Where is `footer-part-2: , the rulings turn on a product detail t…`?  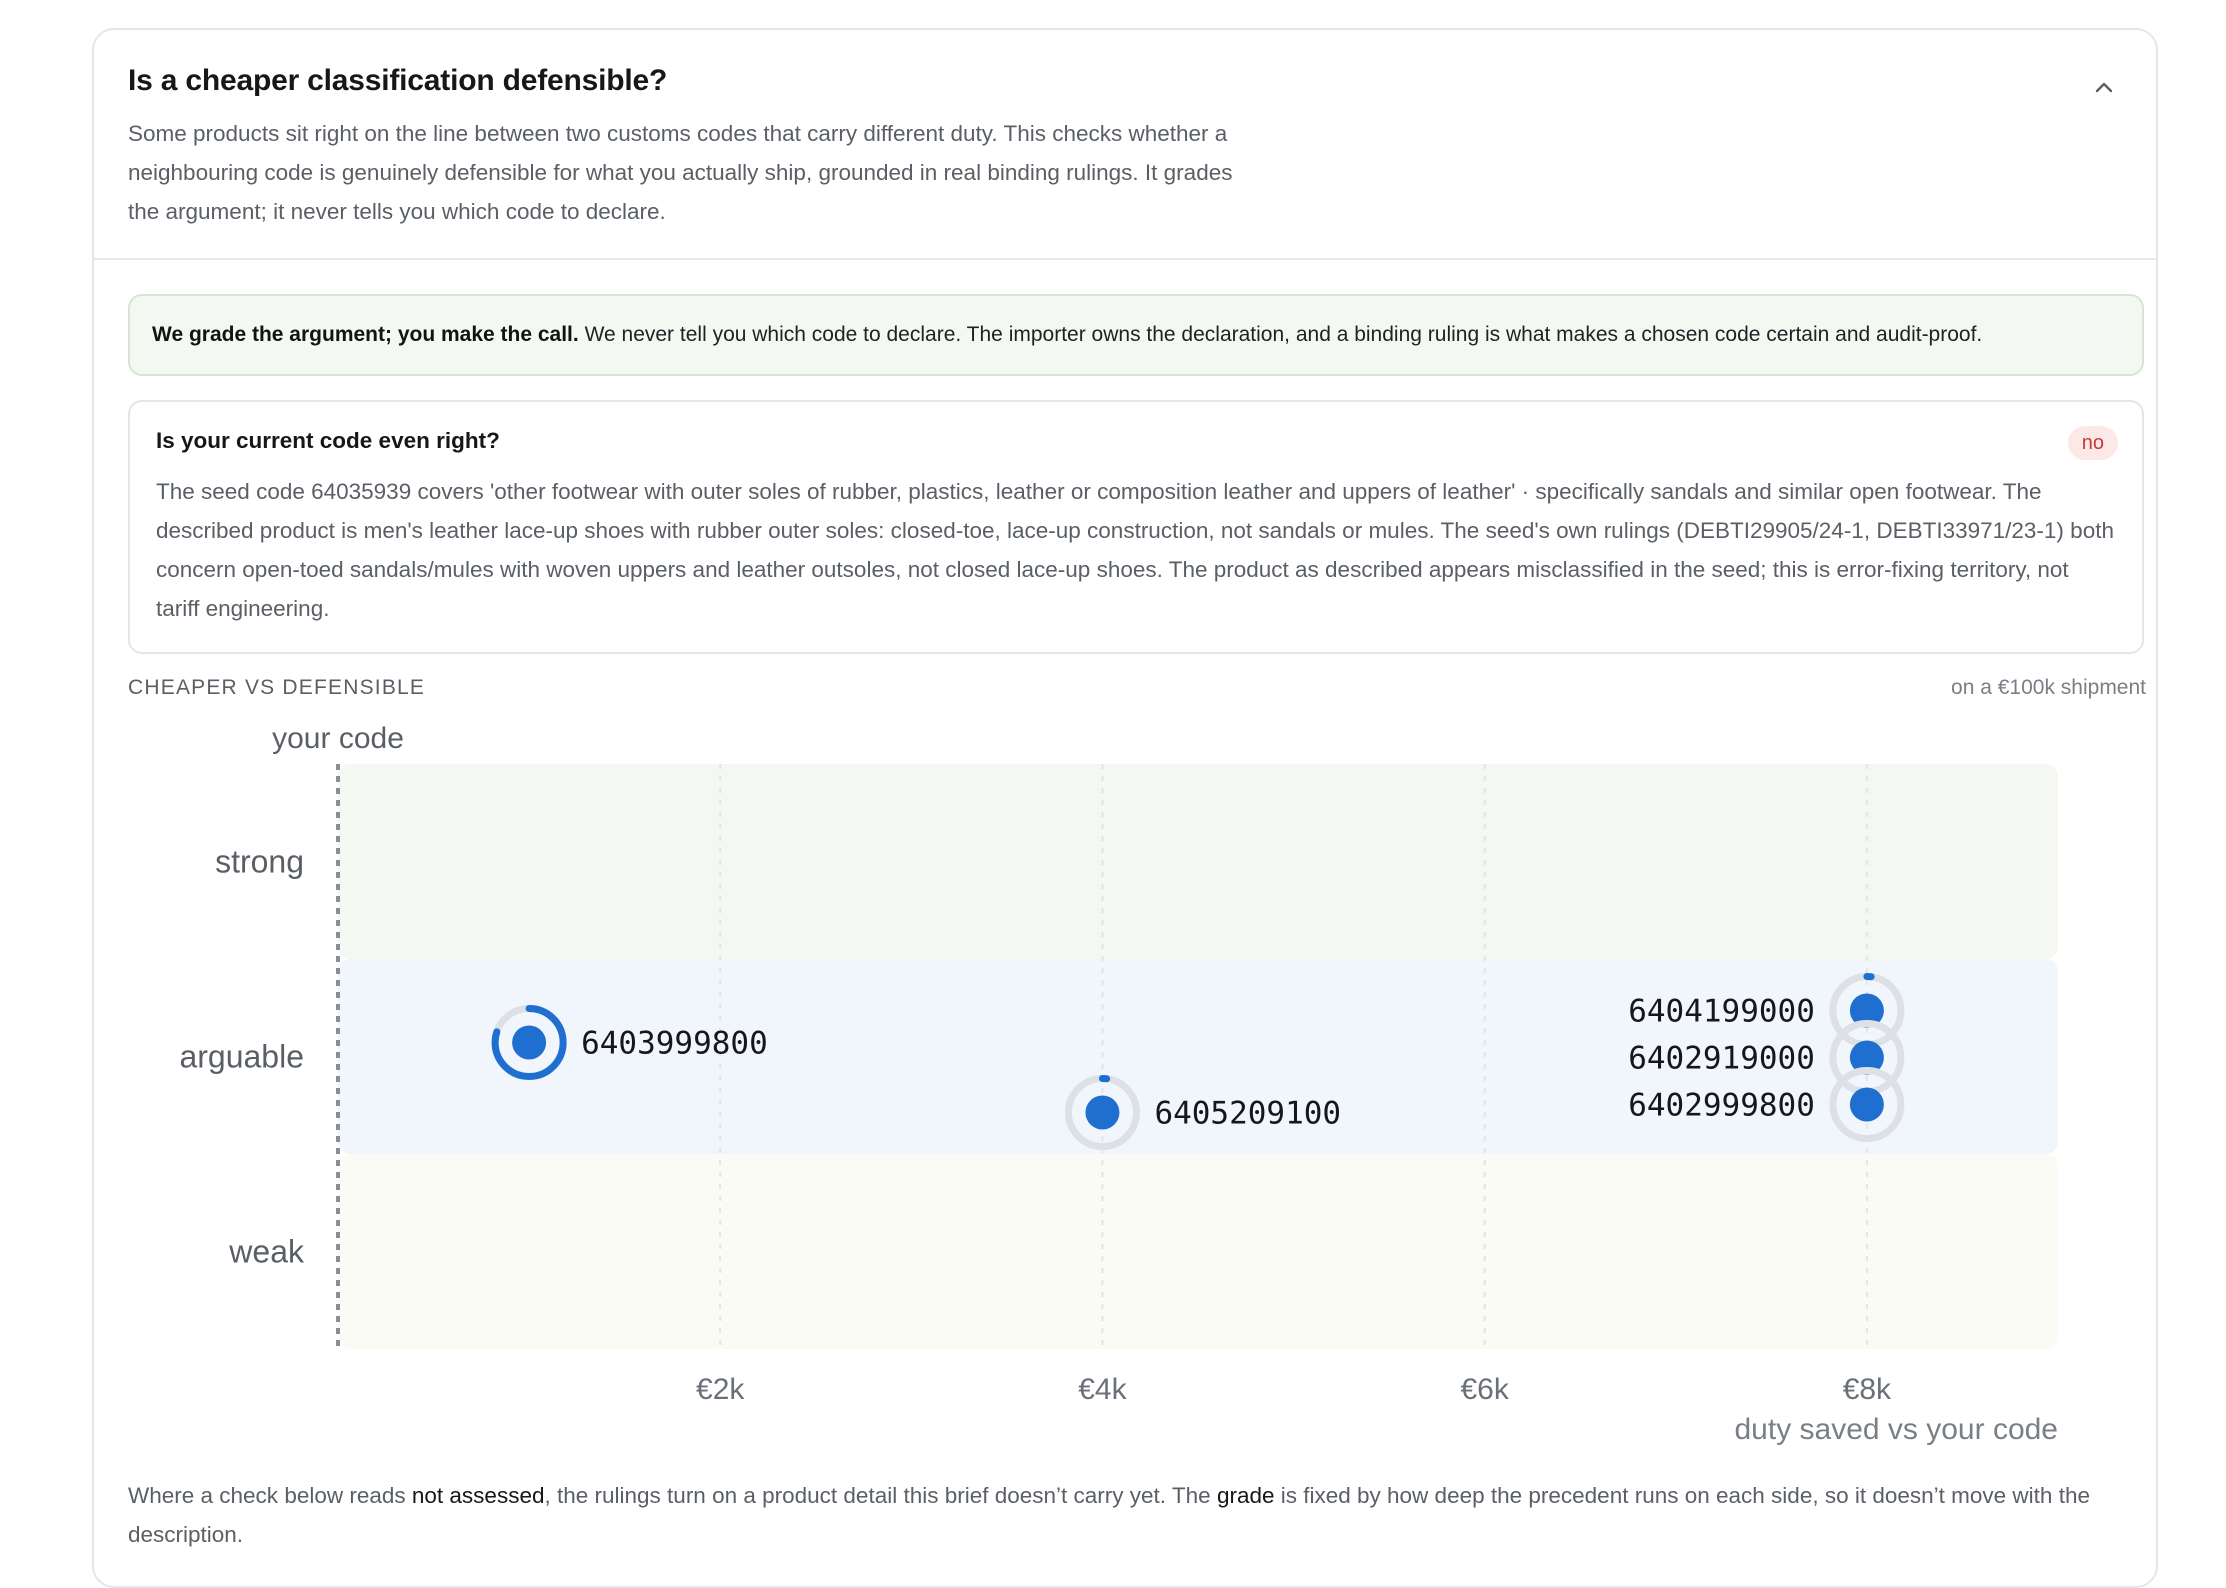
footer-part-2: , the rulings turn on a product detail t… is located at coordinates (880, 1495).